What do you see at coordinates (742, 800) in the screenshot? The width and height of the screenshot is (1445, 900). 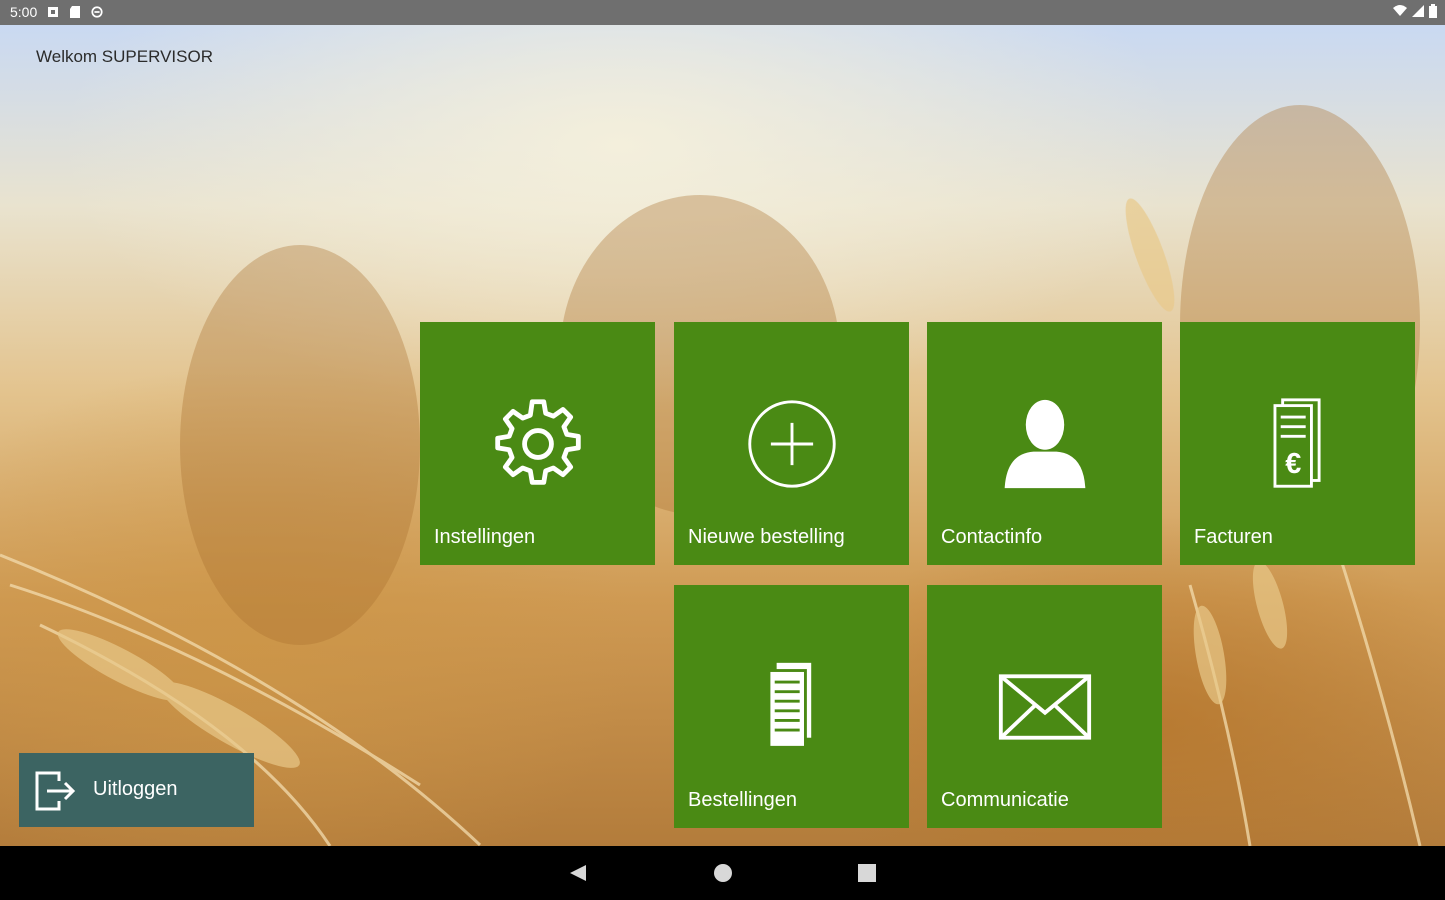 I see `tile-label: Bestellingen` at bounding box center [742, 800].